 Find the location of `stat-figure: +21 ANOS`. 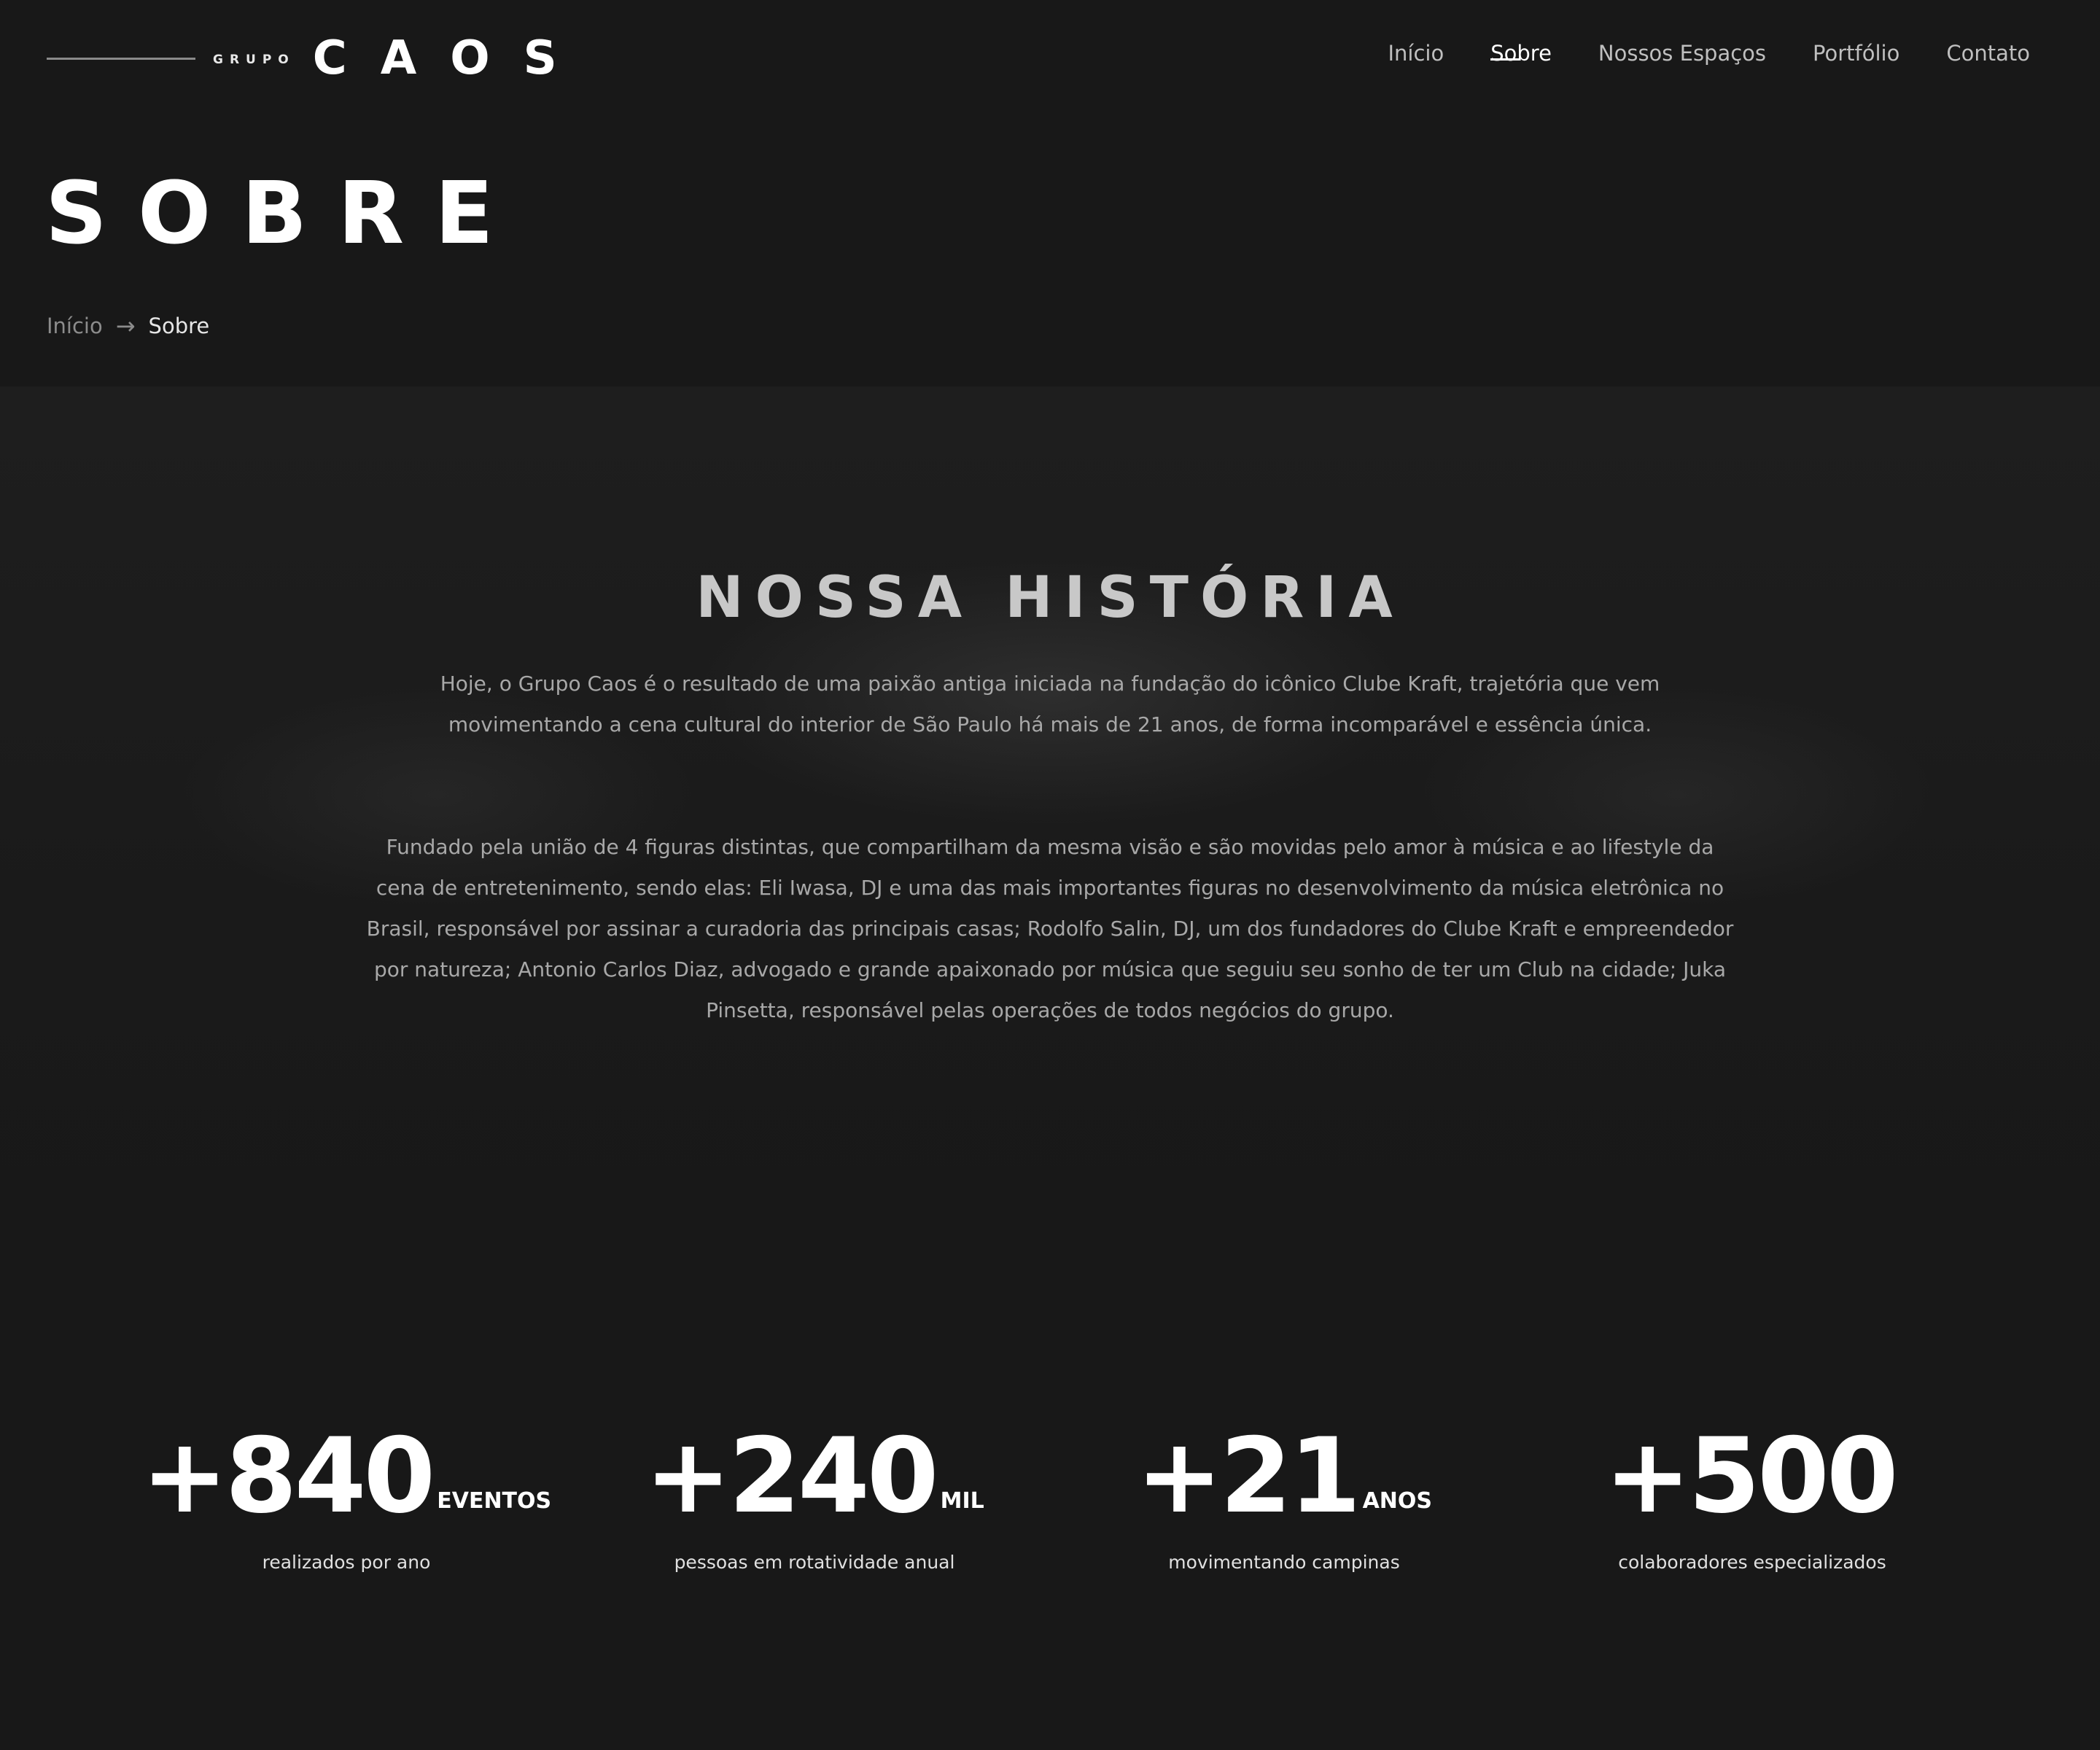

stat-figure: +21 ANOS is located at coordinates (1284, 1476).